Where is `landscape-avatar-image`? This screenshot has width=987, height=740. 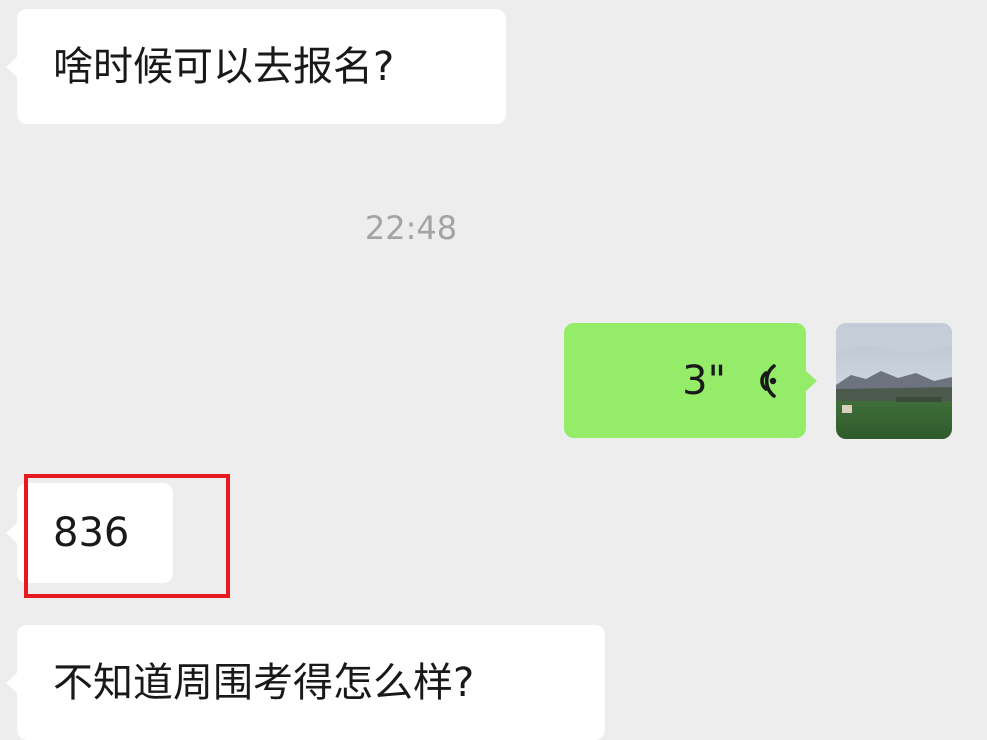 landscape-avatar-image is located at coordinates (894, 381).